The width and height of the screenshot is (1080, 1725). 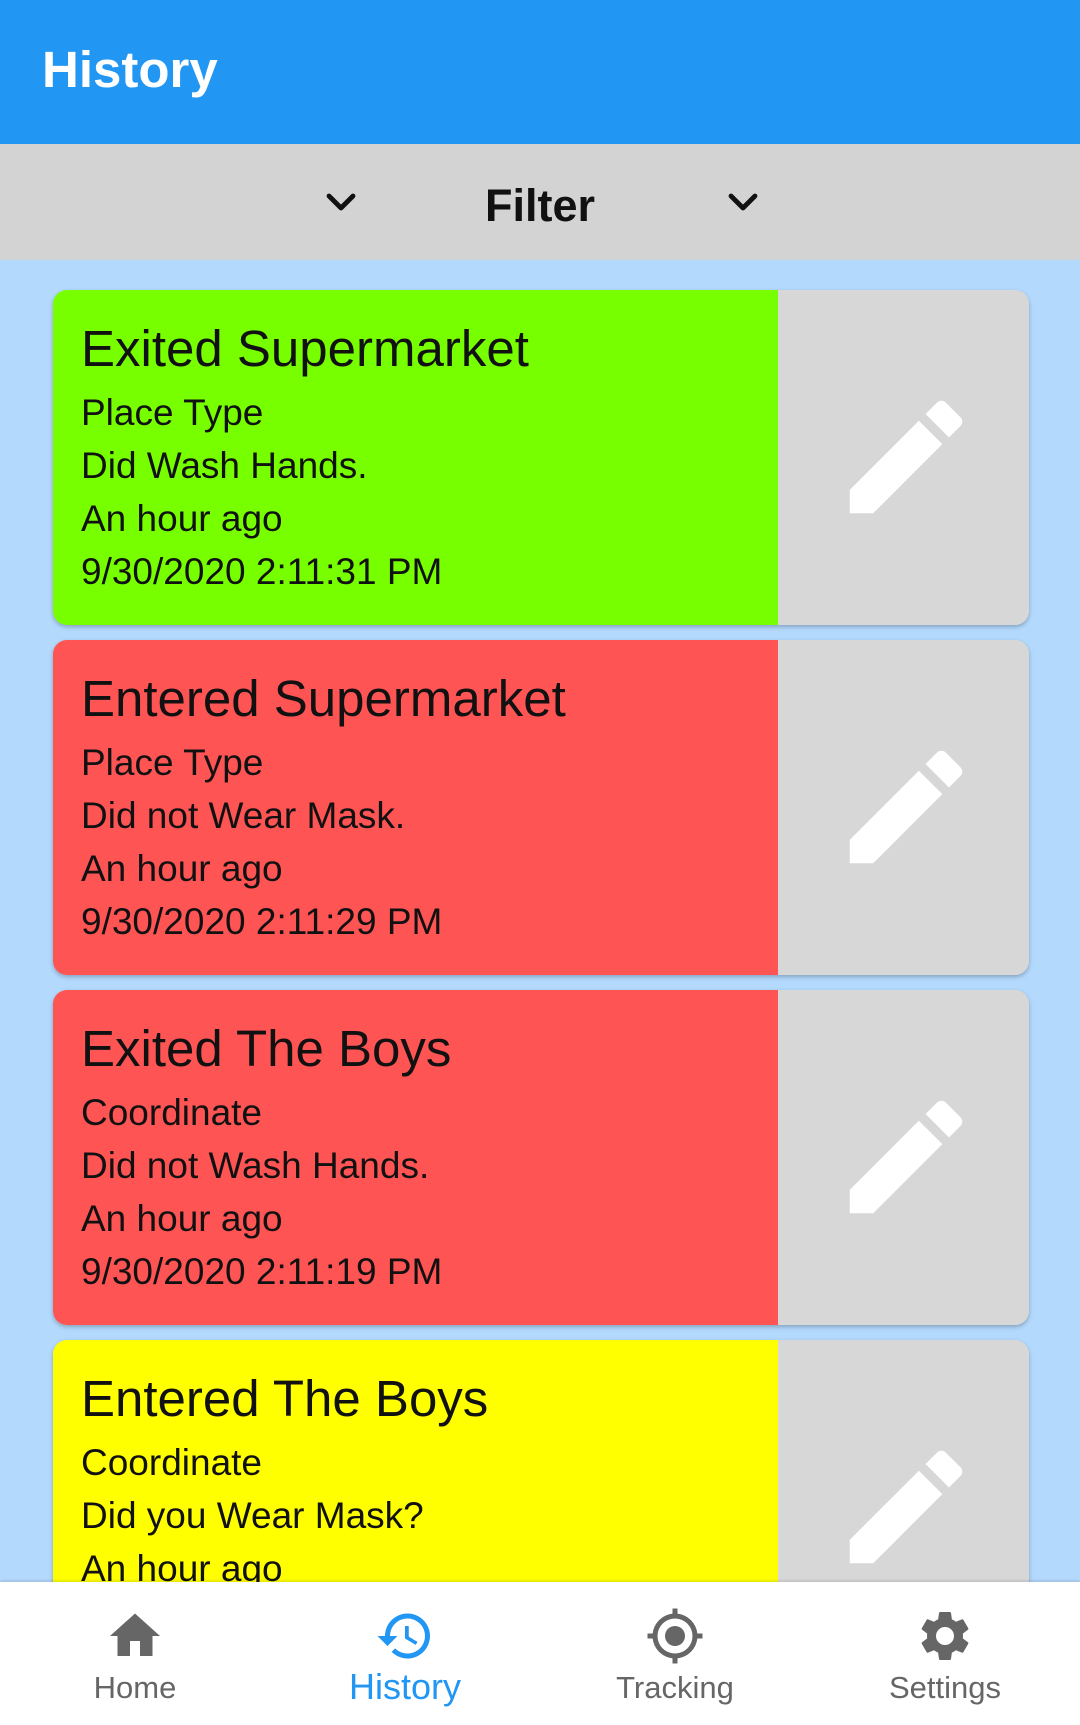 I want to click on bottom-nav: Home History Tracking Settings, so click(x=540, y=1653).